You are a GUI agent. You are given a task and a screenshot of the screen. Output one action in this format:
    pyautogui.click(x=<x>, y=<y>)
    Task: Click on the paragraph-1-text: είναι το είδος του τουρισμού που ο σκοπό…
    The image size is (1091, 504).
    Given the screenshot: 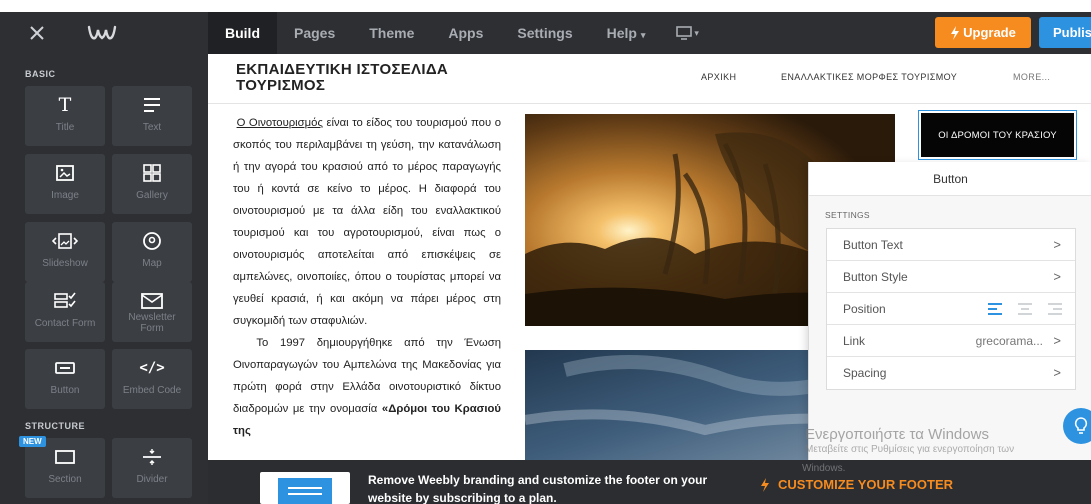 What is the action you would take?
    pyautogui.click(x=367, y=222)
    